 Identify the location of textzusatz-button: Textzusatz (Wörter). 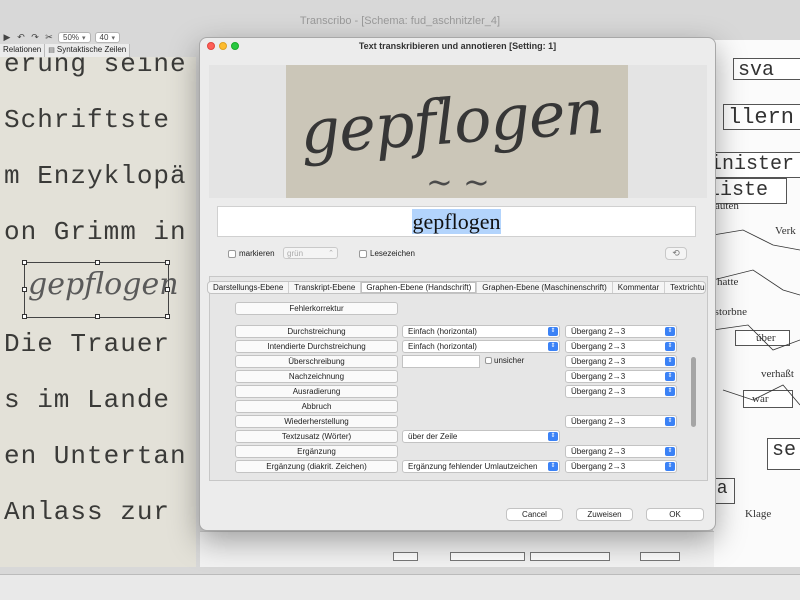
(316, 436).